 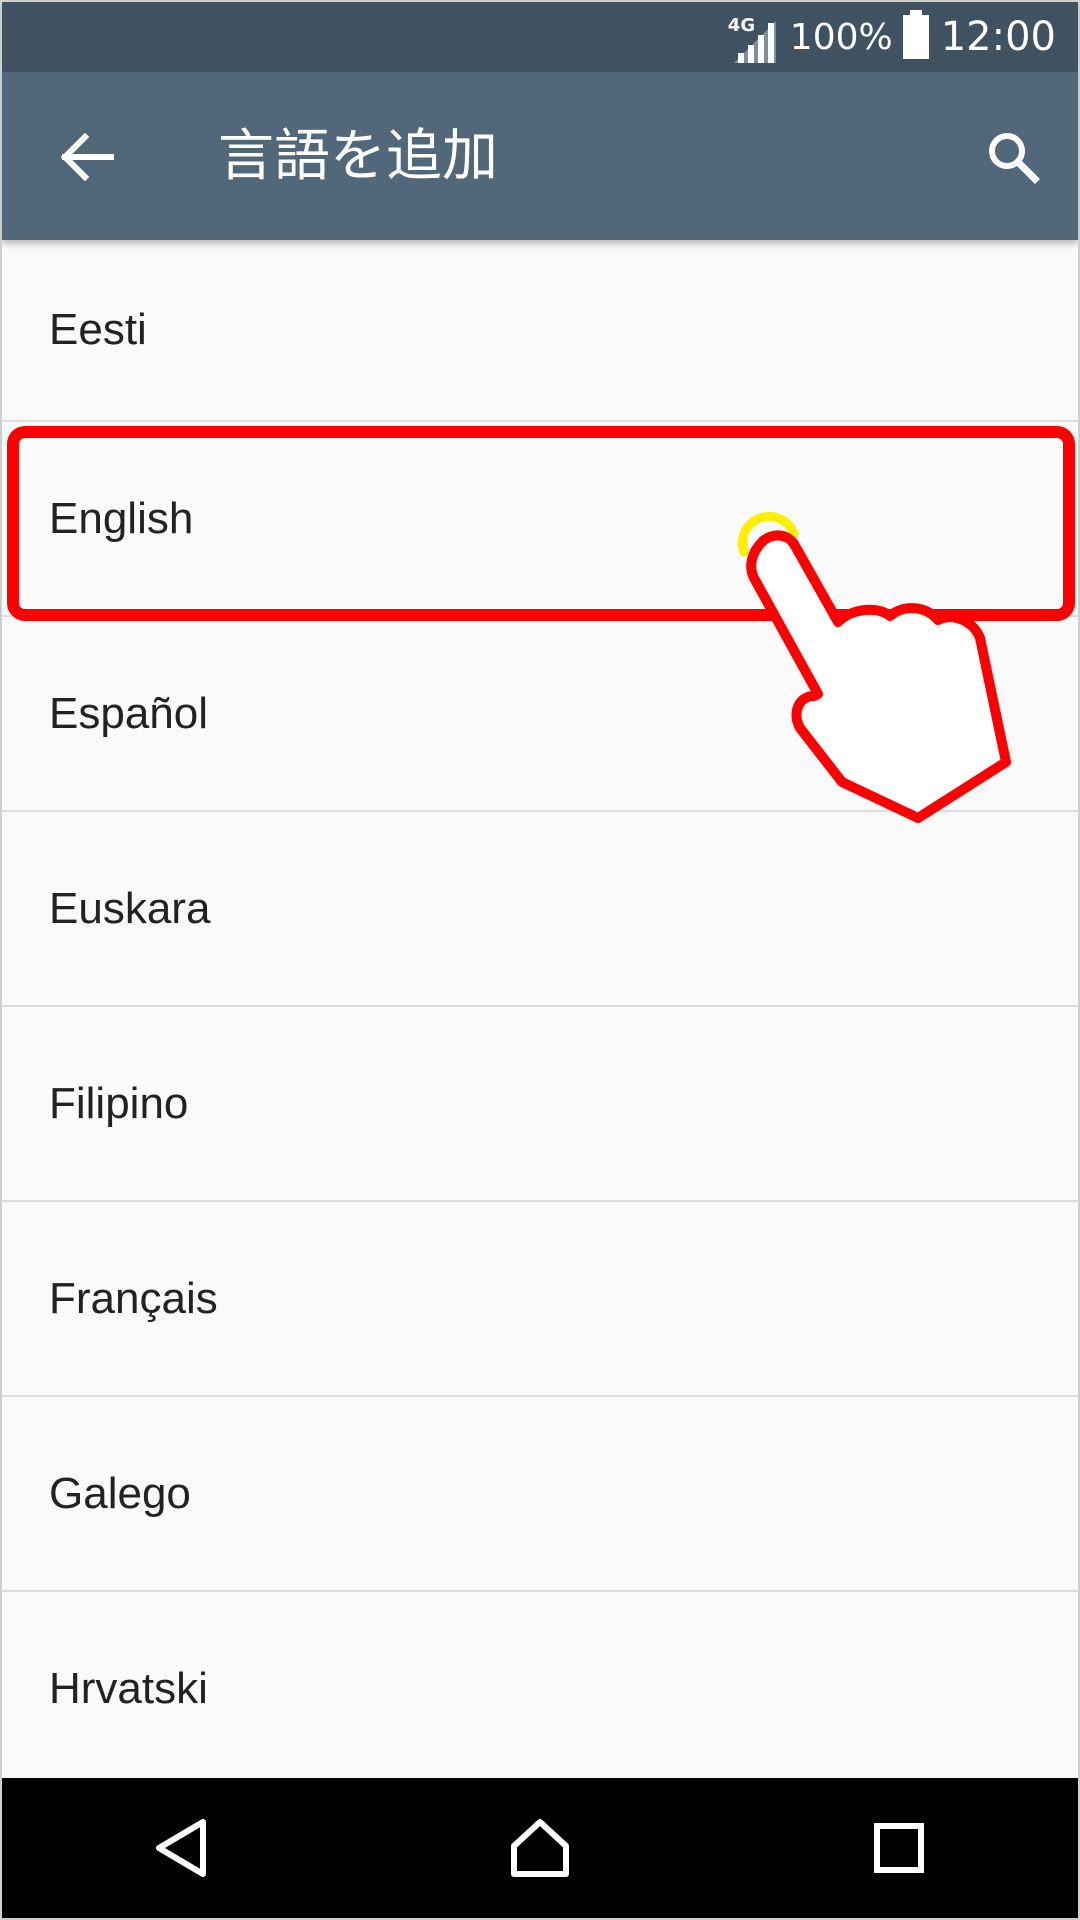 I want to click on language-item-espanol: Español, so click(x=540, y=714).